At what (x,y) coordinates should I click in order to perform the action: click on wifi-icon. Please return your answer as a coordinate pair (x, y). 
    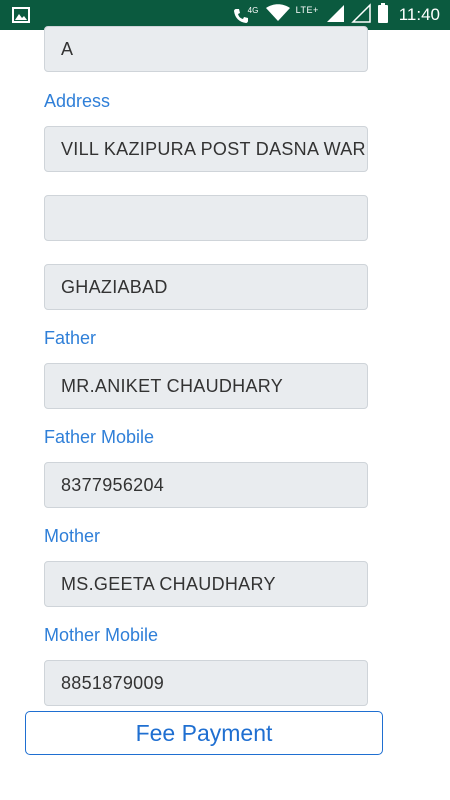
    Looking at the image, I should click on (277, 15).